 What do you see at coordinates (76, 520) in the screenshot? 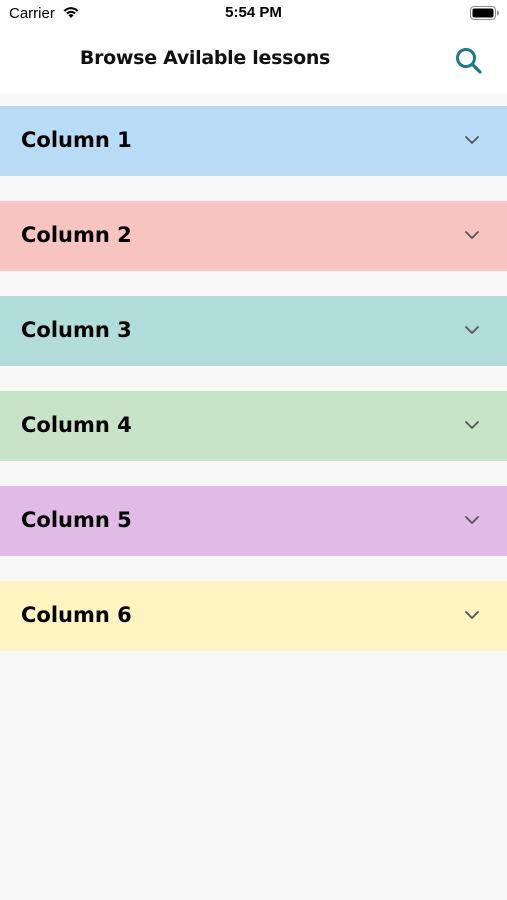
I see `column-label: Column 5` at bounding box center [76, 520].